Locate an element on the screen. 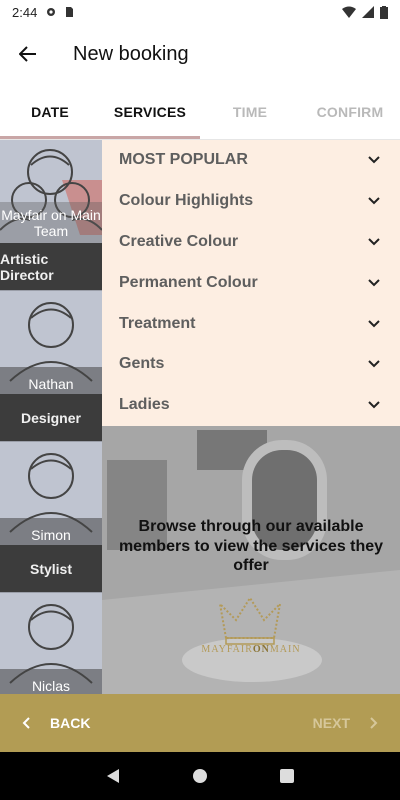 This screenshot has width=400, height=800. category-row: Treatment is located at coordinates (251, 323).